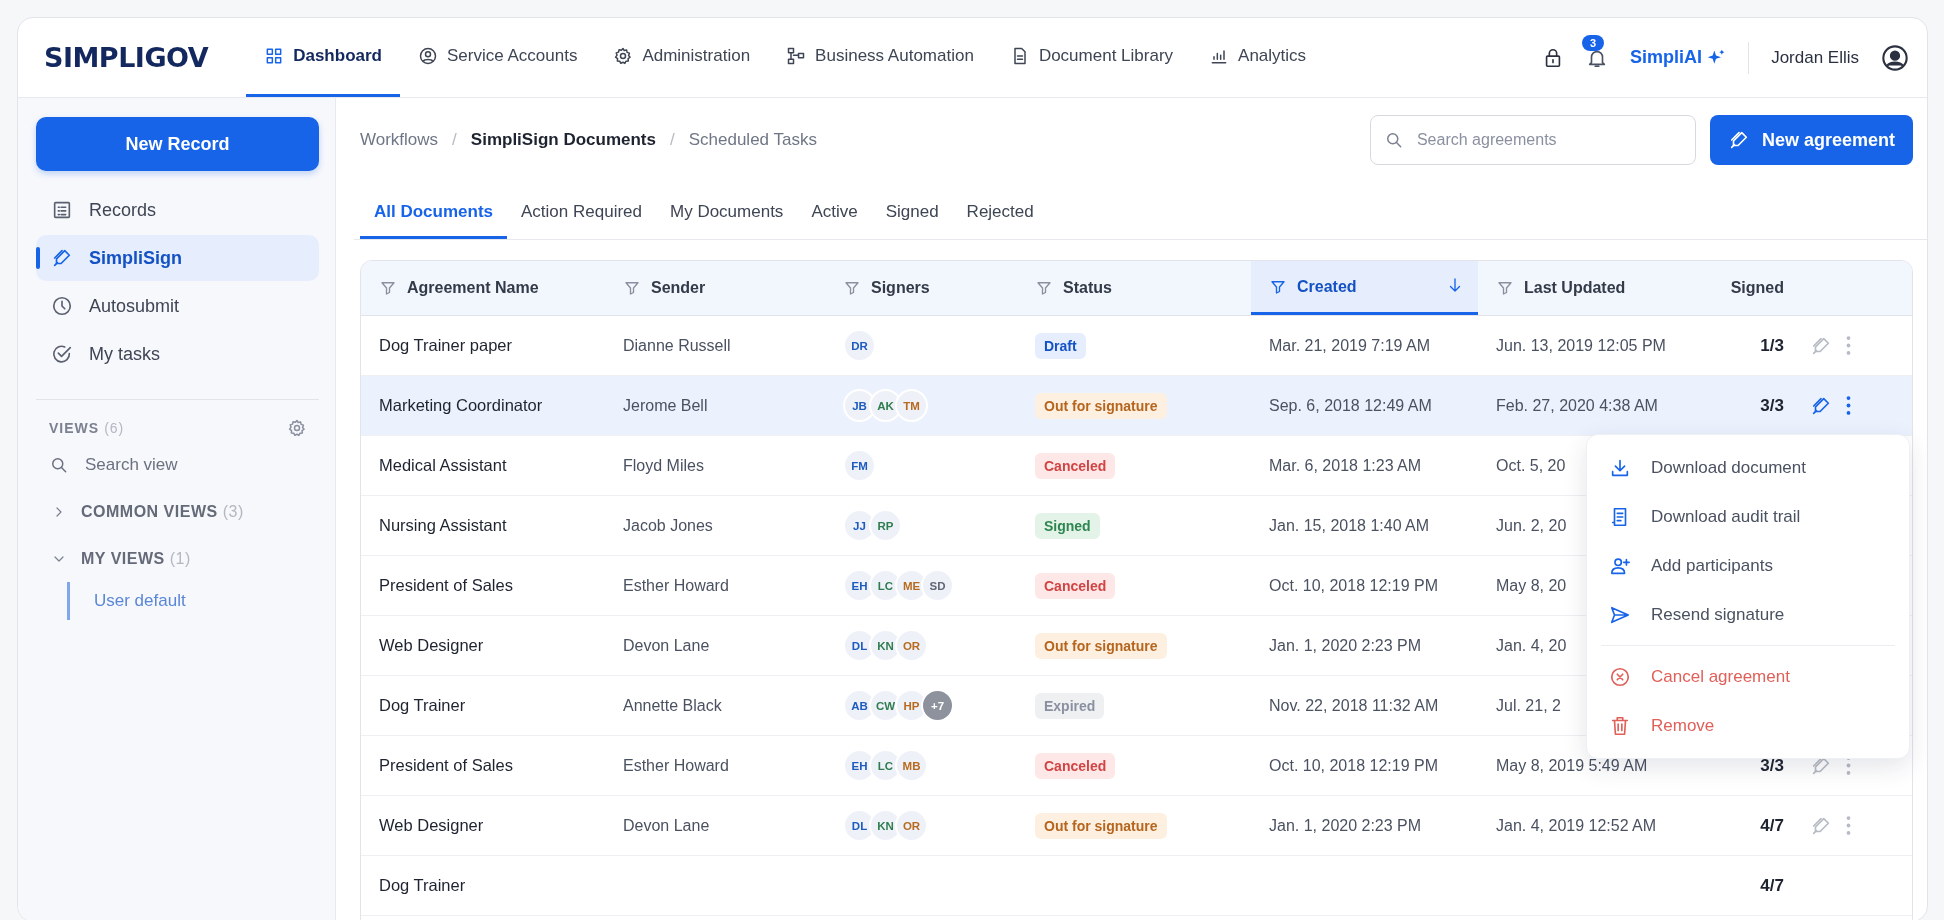  What do you see at coordinates (1345, 465) in the screenshot?
I see `table-cell: Mar. 6, 2018 1:23 AM` at bounding box center [1345, 465].